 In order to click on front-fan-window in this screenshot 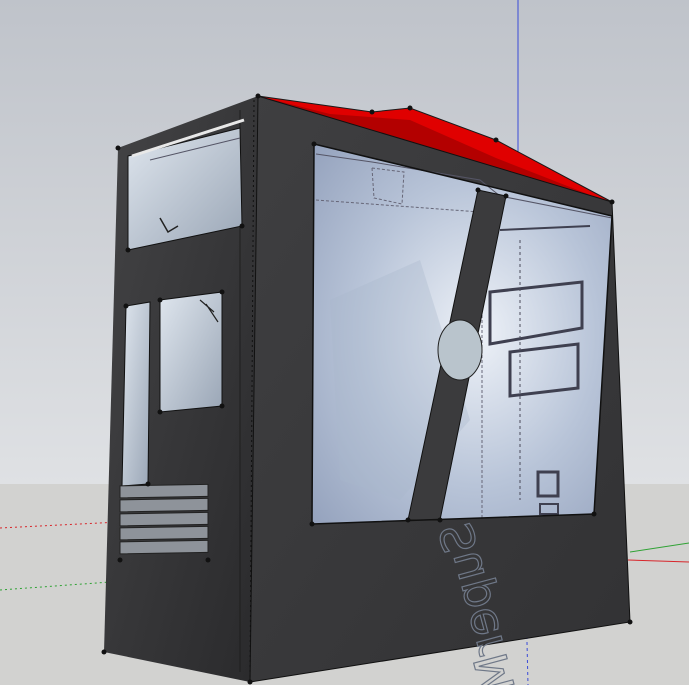, I will do `click(191, 352)`.